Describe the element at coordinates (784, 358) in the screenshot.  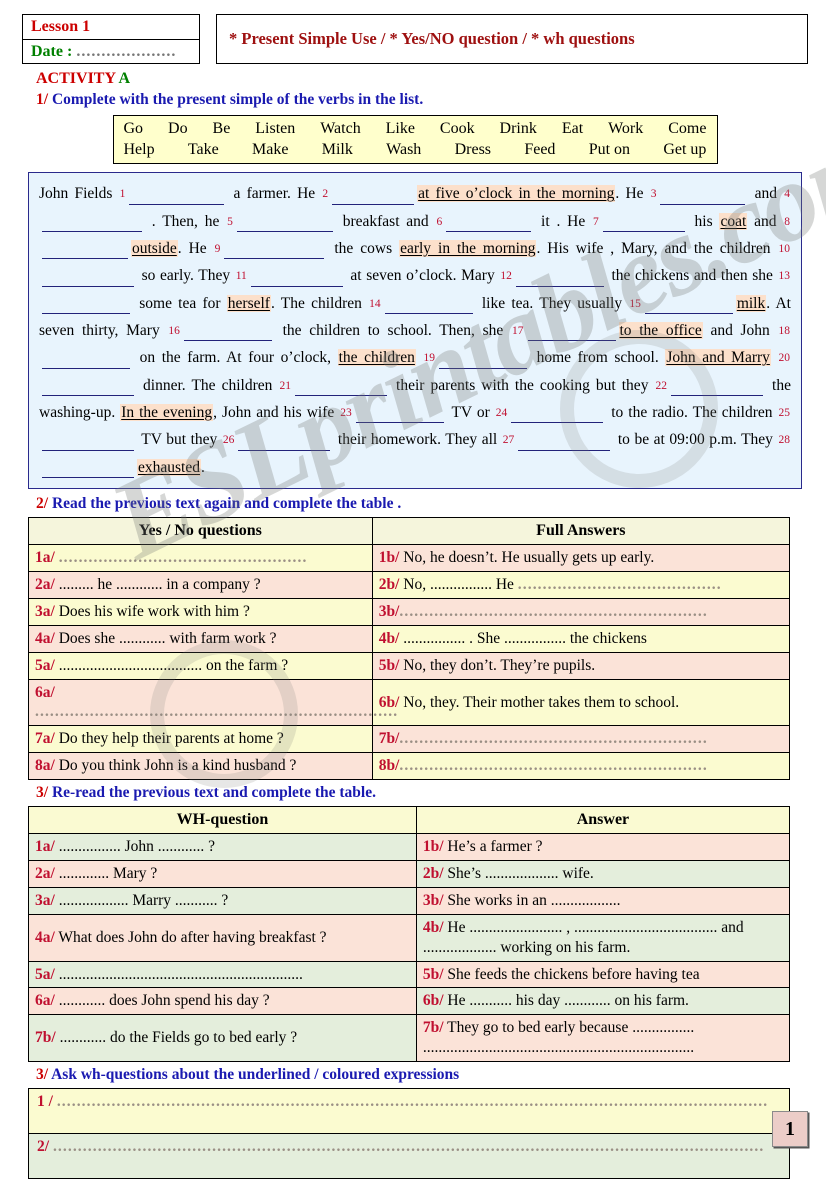
I see `blank-number: 20` at that location.